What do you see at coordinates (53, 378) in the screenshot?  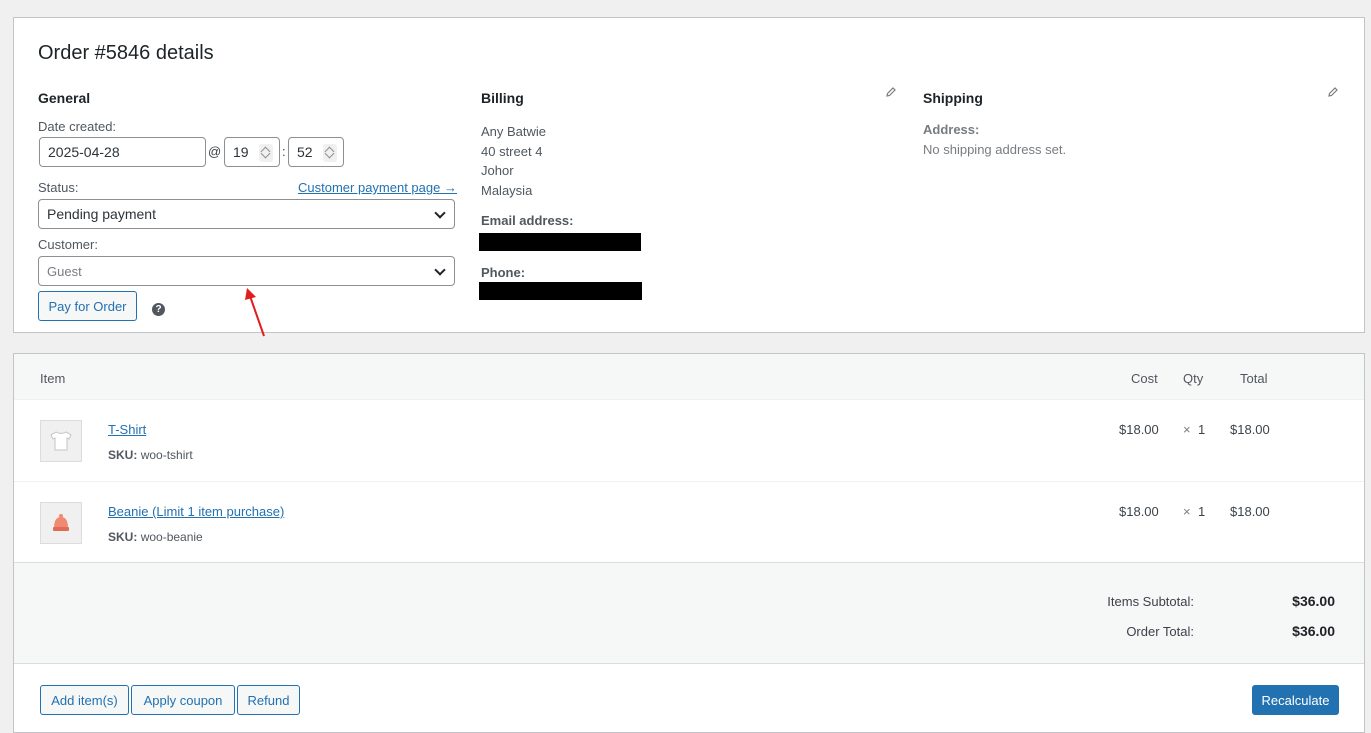 I see `header-item: Item` at bounding box center [53, 378].